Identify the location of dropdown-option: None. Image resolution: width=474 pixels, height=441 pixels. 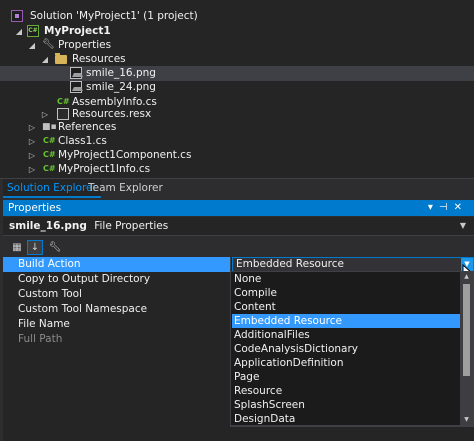
(346, 279).